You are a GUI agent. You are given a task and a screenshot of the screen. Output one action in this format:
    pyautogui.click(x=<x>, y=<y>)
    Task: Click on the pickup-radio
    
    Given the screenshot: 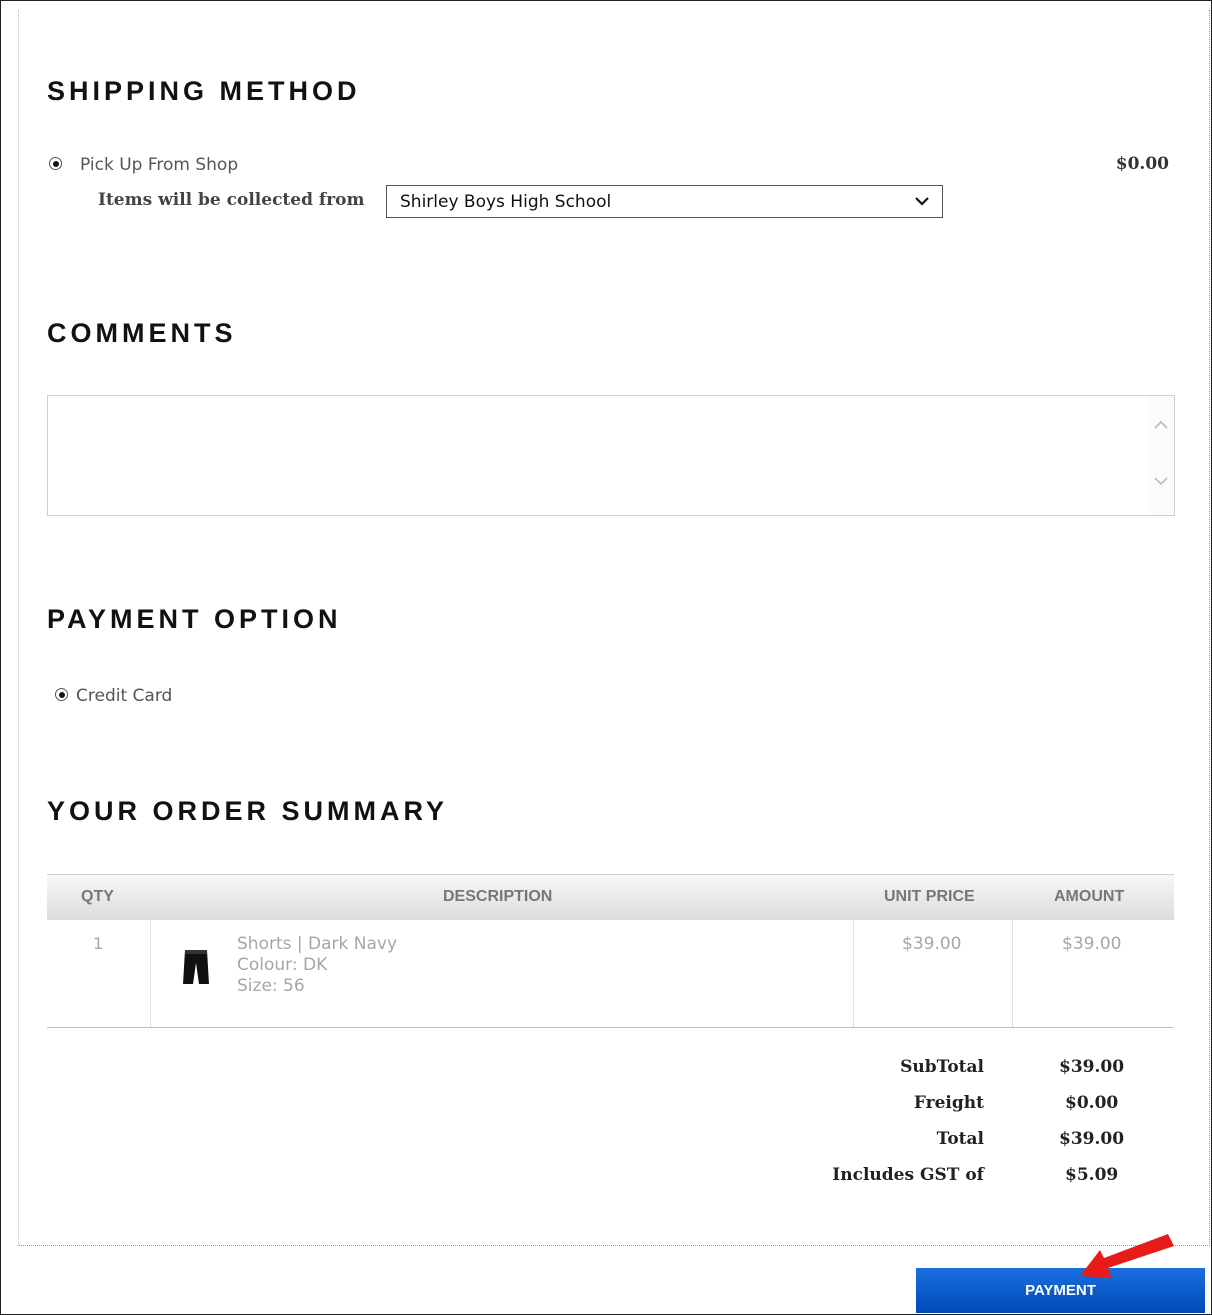 What is the action you would take?
    pyautogui.click(x=55, y=163)
    